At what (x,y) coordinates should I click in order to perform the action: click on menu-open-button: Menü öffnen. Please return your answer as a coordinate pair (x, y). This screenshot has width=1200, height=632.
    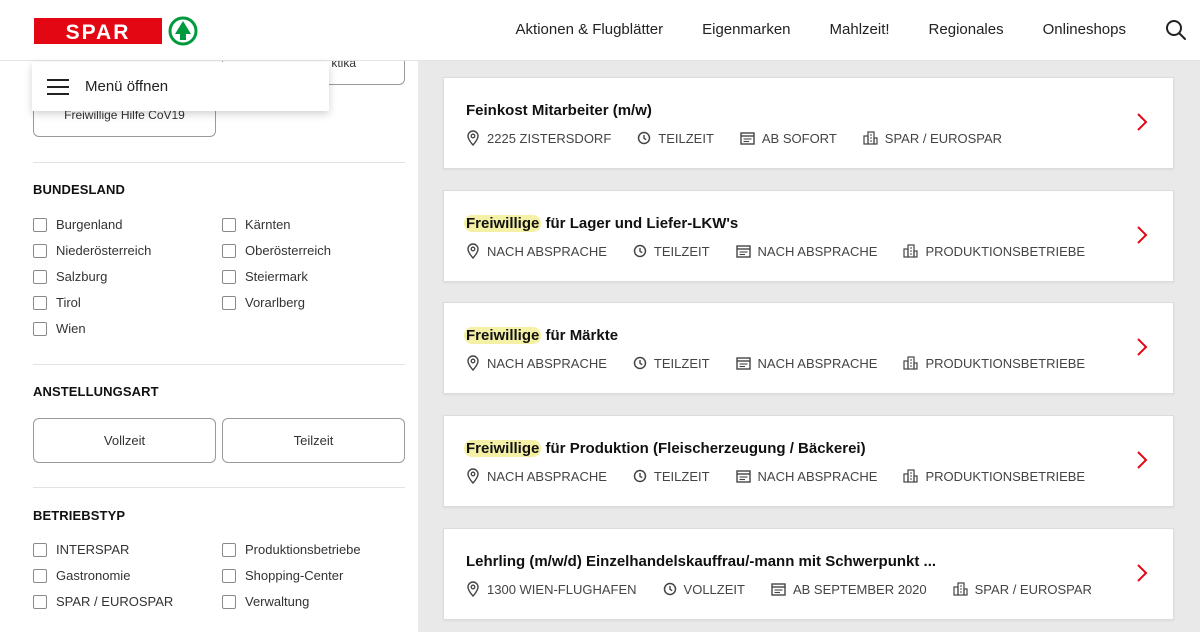
    Looking at the image, I should click on (180, 86).